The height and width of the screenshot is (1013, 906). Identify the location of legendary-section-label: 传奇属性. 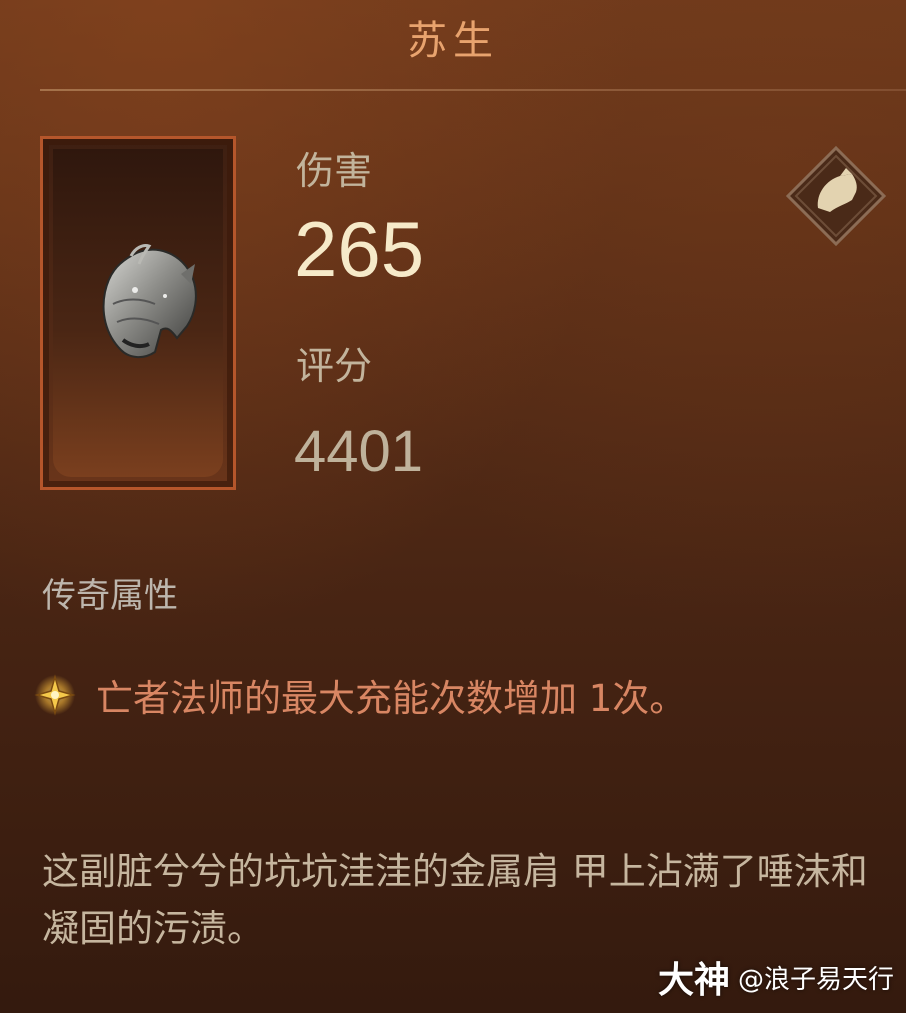
(110, 596).